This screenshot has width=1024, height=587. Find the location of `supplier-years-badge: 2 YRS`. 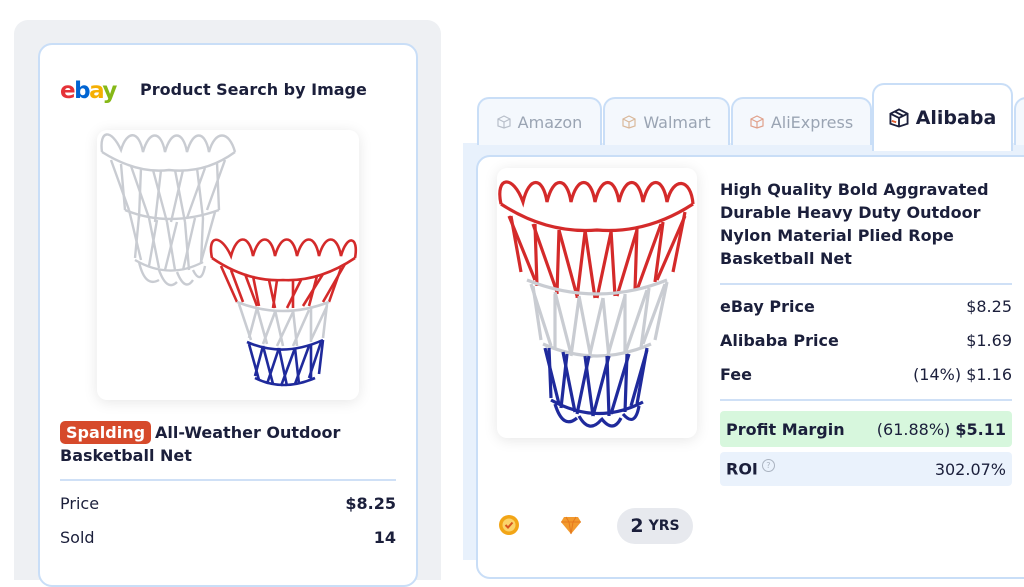

supplier-years-badge: 2 YRS is located at coordinates (655, 526).